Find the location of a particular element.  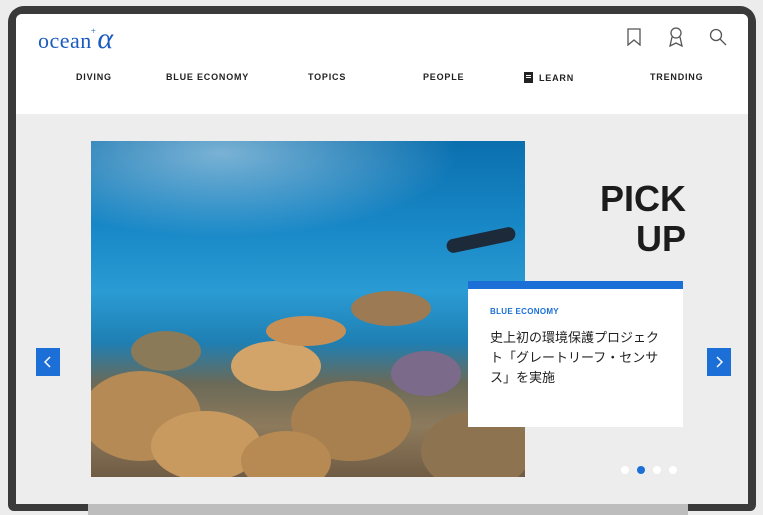

book-icon is located at coordinates (528, 77).